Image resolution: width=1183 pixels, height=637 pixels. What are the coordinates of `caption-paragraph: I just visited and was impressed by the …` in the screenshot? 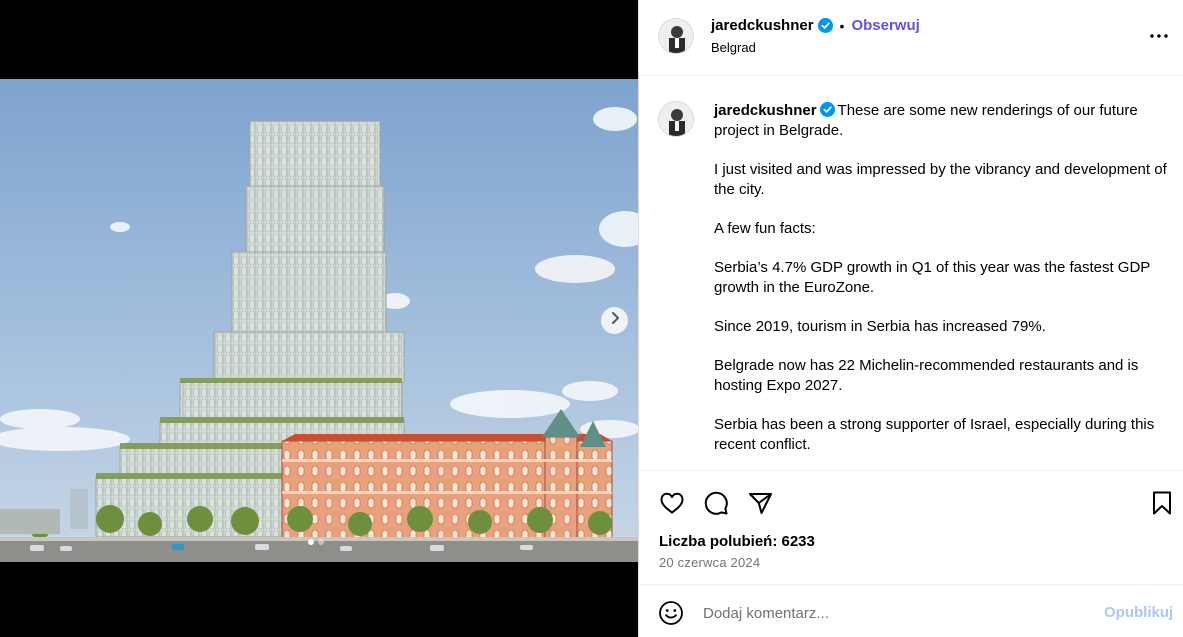 It's located at (940, 179).